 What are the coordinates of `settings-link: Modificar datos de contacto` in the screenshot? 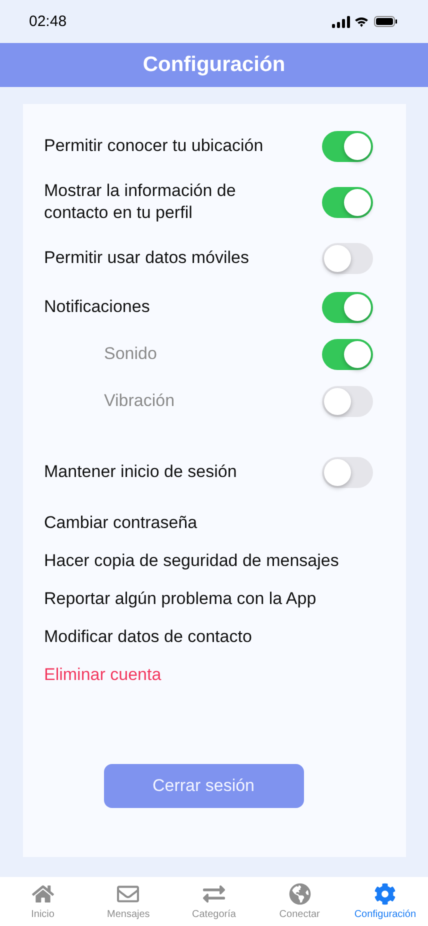 It's located at (208, 637).